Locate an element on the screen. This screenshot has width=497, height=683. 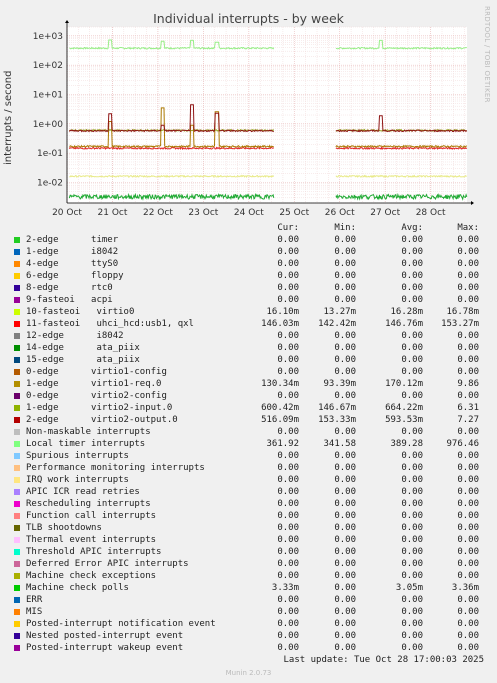
legend-label: Function call interrupts is located at coordinates (91, 516).